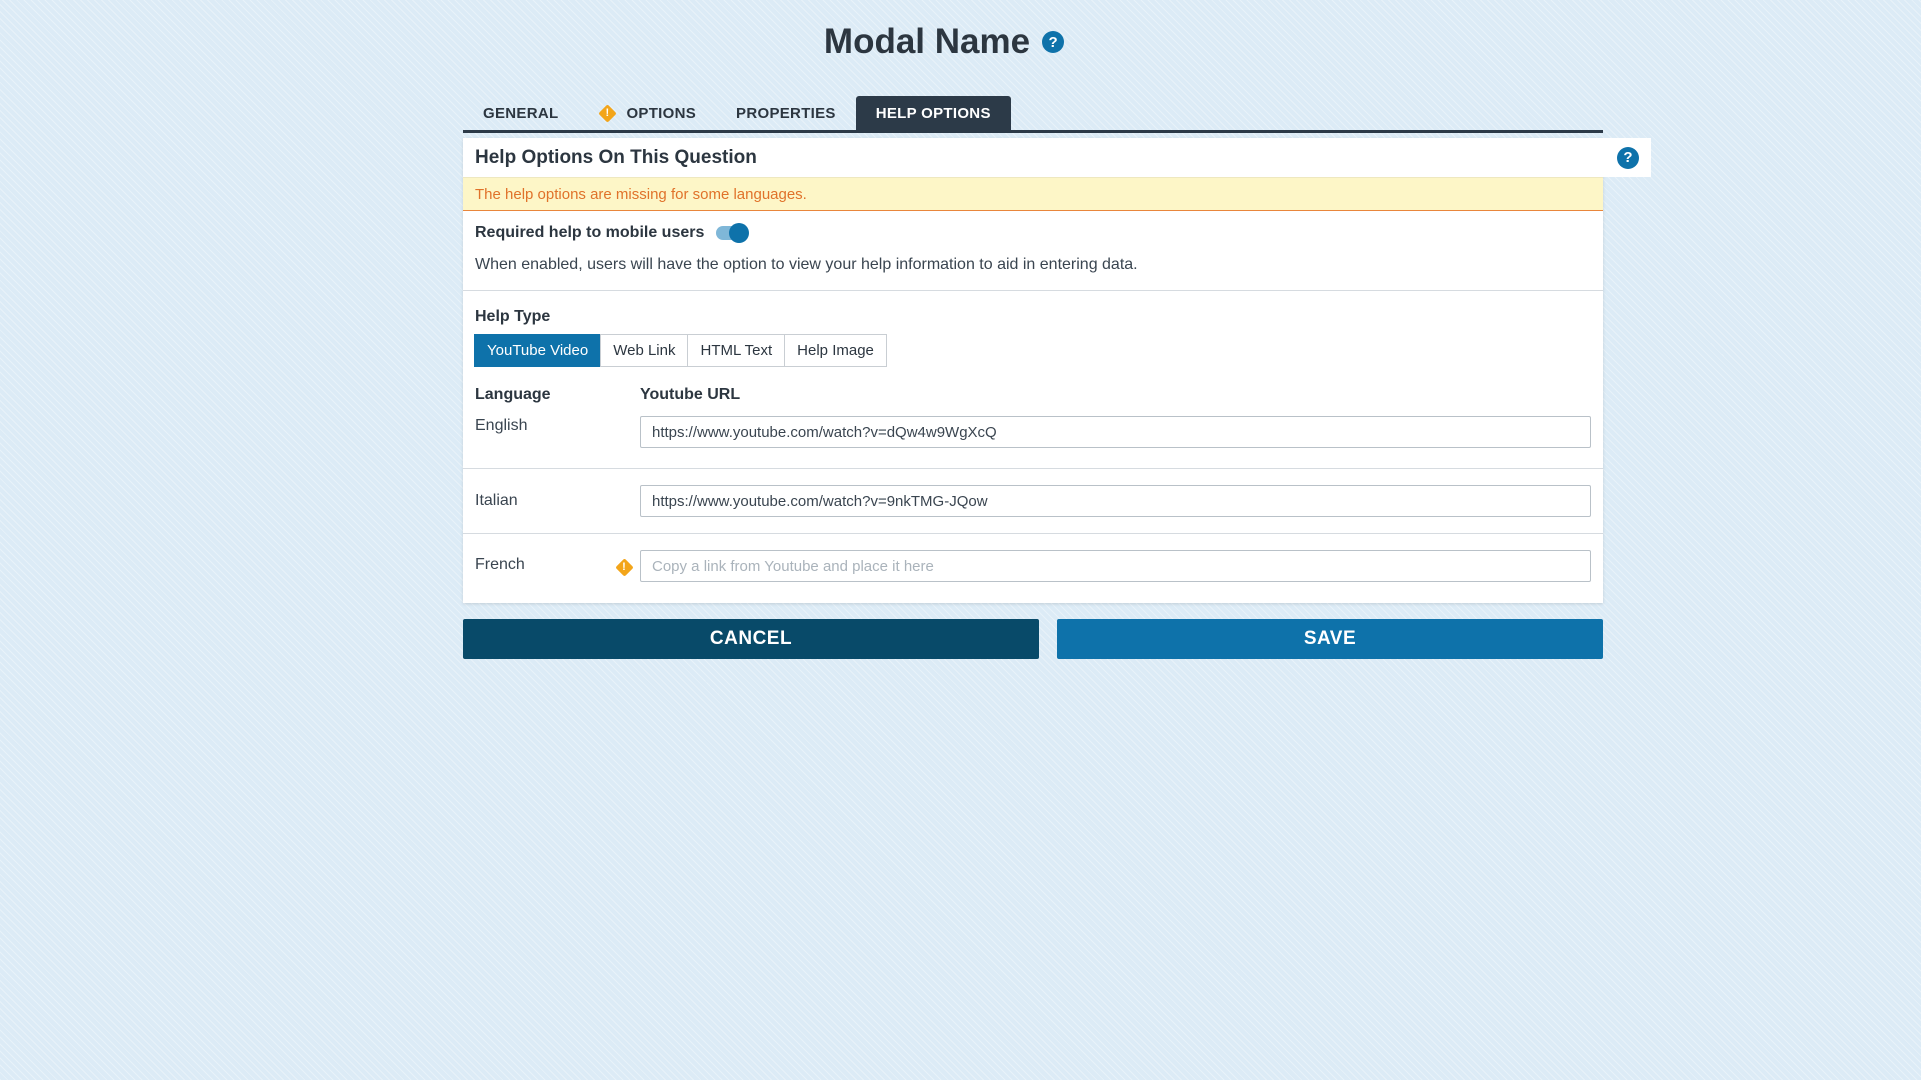 The width and height of the screenshot is (1921, 1080). Describe the element at coordinates (751, 639) in the screenshot. I see `cancel-button: CANCEL` at that location.